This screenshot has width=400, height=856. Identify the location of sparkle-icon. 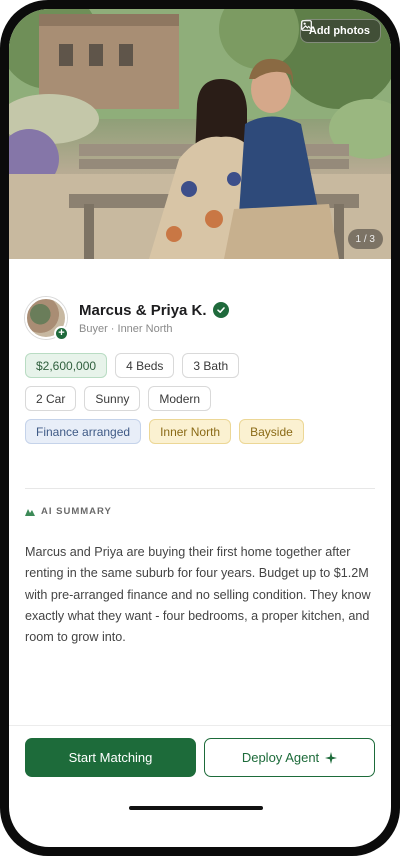
(331, 757).